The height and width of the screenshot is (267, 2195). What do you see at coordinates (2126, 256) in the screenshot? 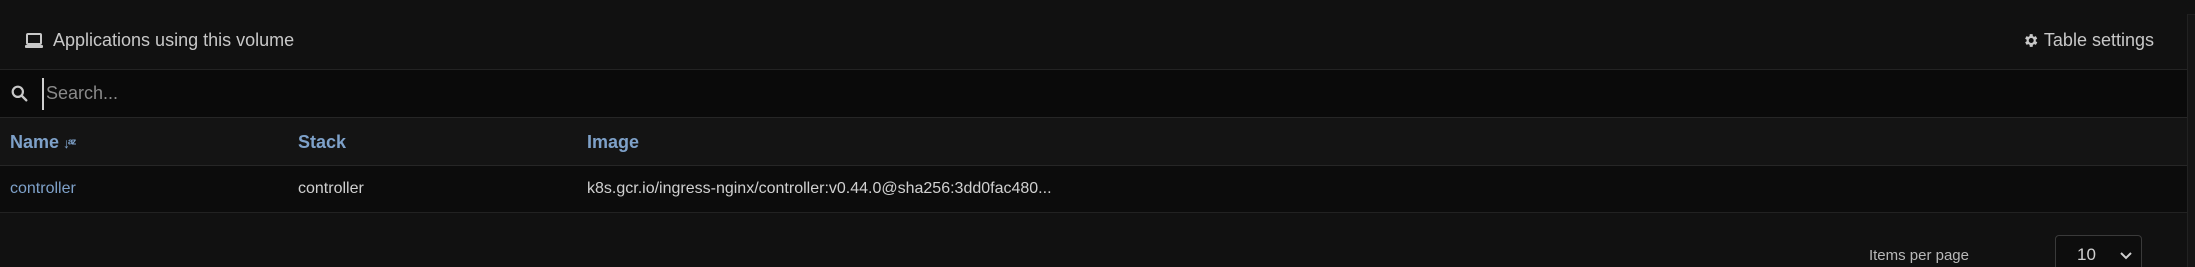
I see `chevron-down-icon` at bounding box center [2126, 256].